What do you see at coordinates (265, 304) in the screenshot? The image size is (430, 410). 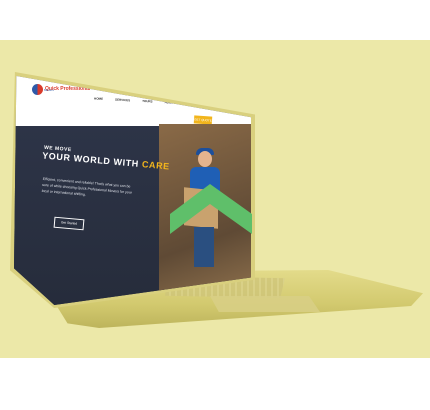 I see `trackpad` at bounding box center [265, 304].